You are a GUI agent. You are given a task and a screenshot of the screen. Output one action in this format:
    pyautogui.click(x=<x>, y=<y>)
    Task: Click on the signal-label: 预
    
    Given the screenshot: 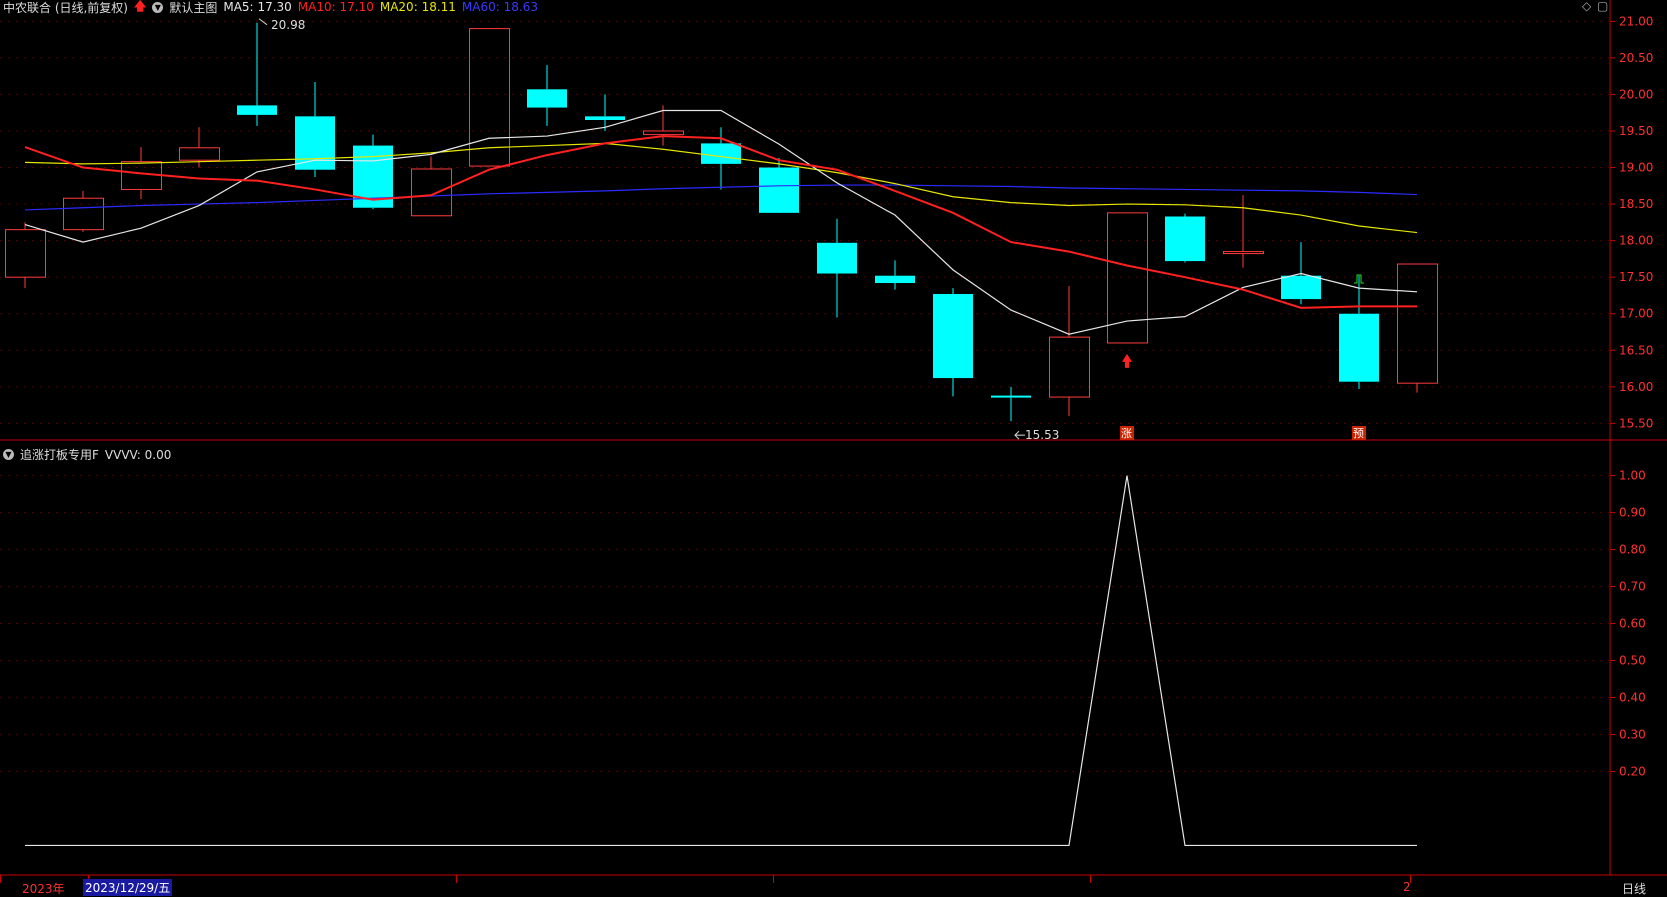 What is the action you would take?
    pyautogui.click(x=1358, y=433)
    